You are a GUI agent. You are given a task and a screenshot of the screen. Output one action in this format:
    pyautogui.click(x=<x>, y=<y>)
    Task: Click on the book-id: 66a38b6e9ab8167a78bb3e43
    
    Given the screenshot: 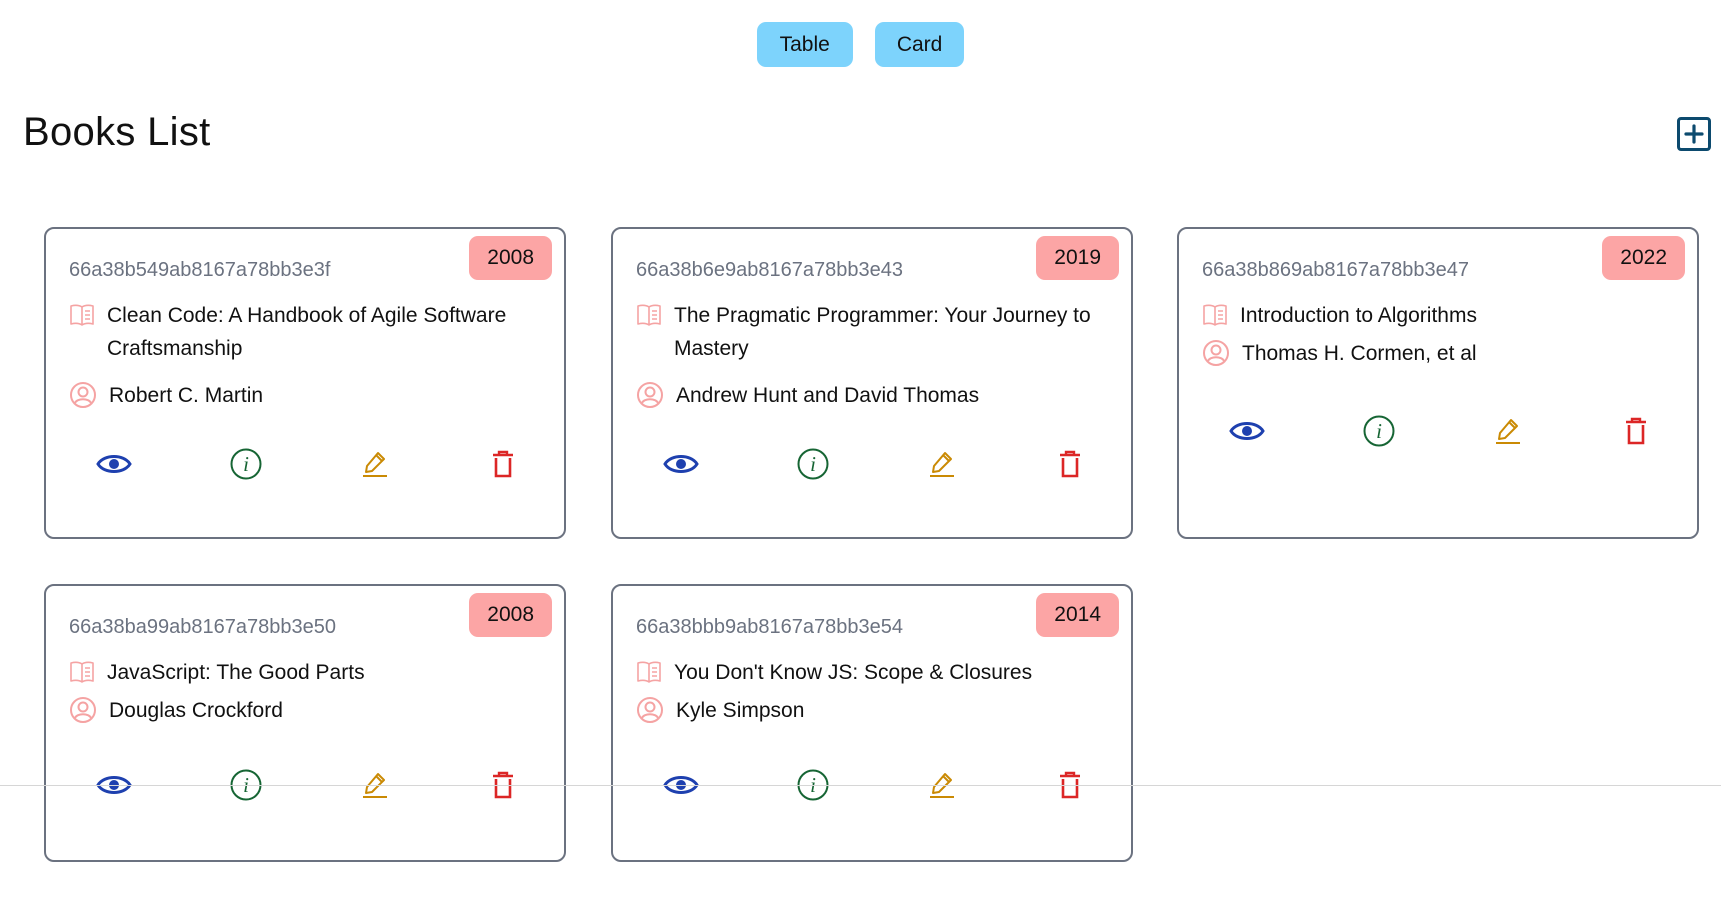 What is the action you would take?
    pyautogui.click(x=769, y=270)
    